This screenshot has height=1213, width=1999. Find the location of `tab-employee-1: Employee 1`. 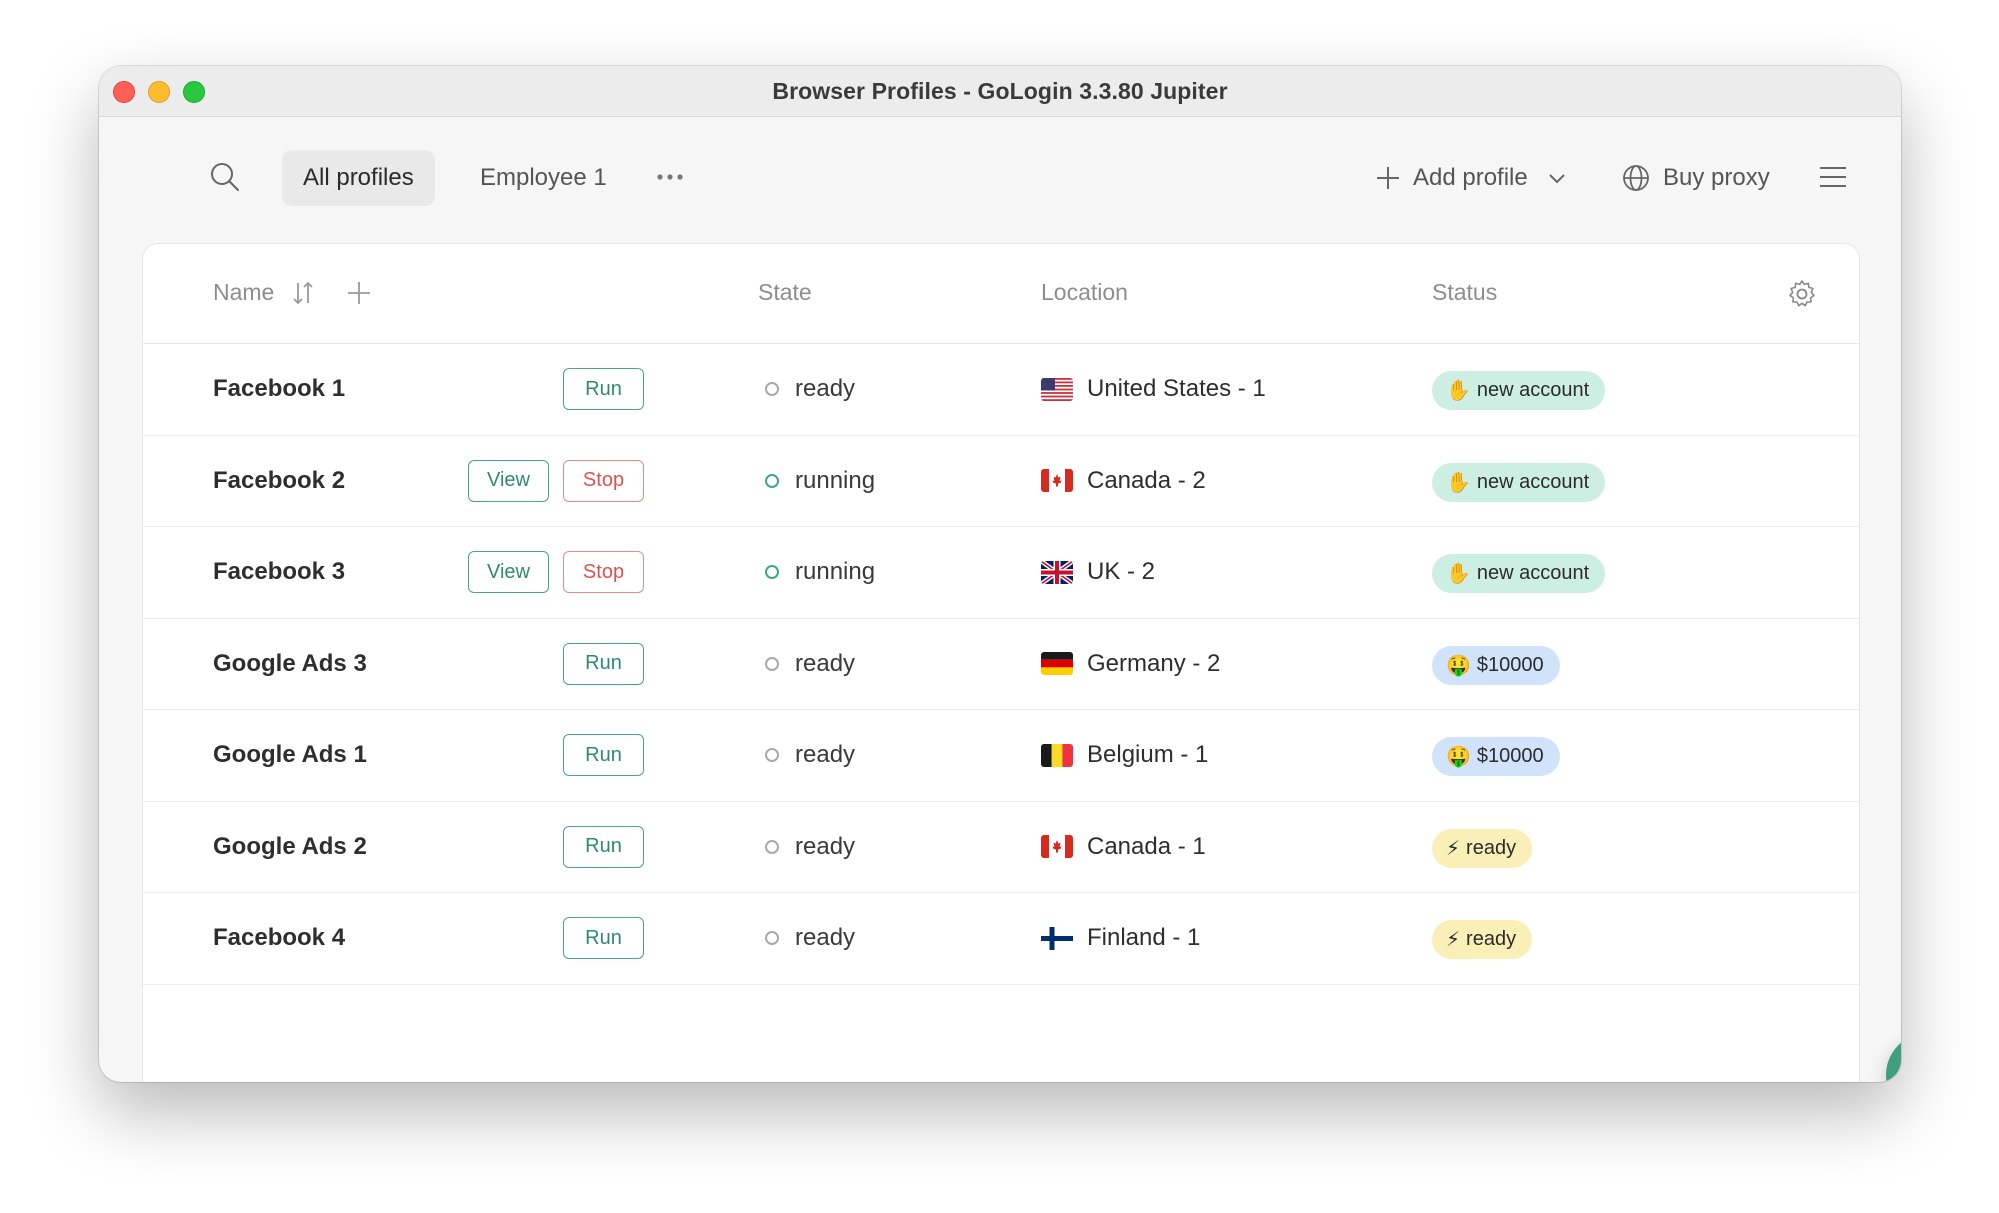

tab-employee-1: Employee 1 is located at coordinates (543, 178).